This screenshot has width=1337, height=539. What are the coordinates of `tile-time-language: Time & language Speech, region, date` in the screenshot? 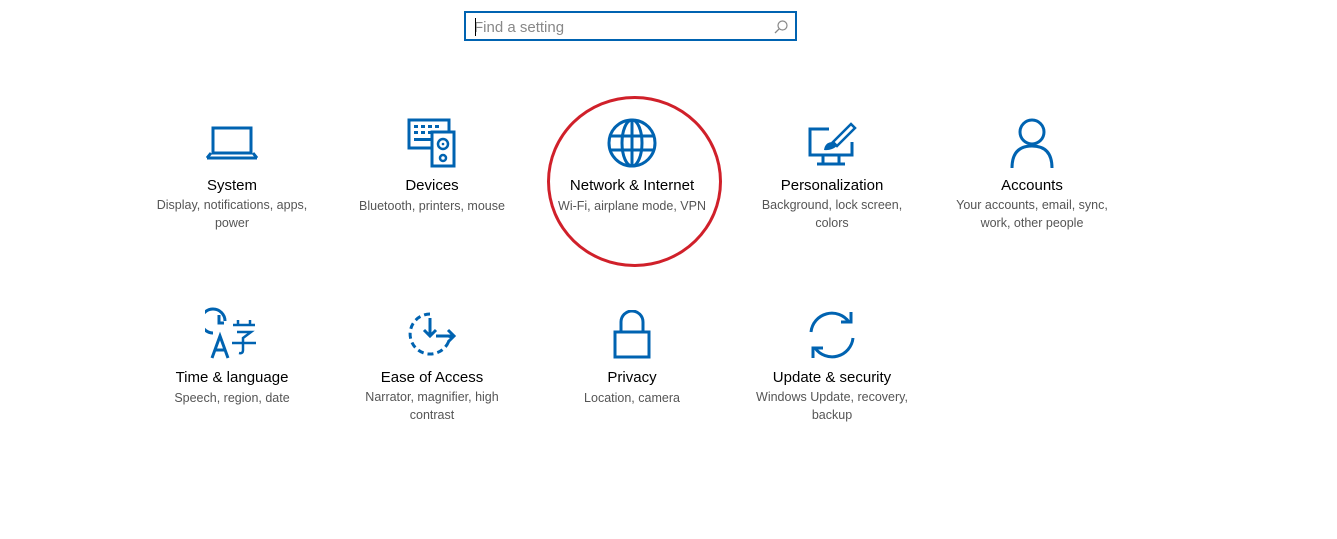 It's located at (232, 367).